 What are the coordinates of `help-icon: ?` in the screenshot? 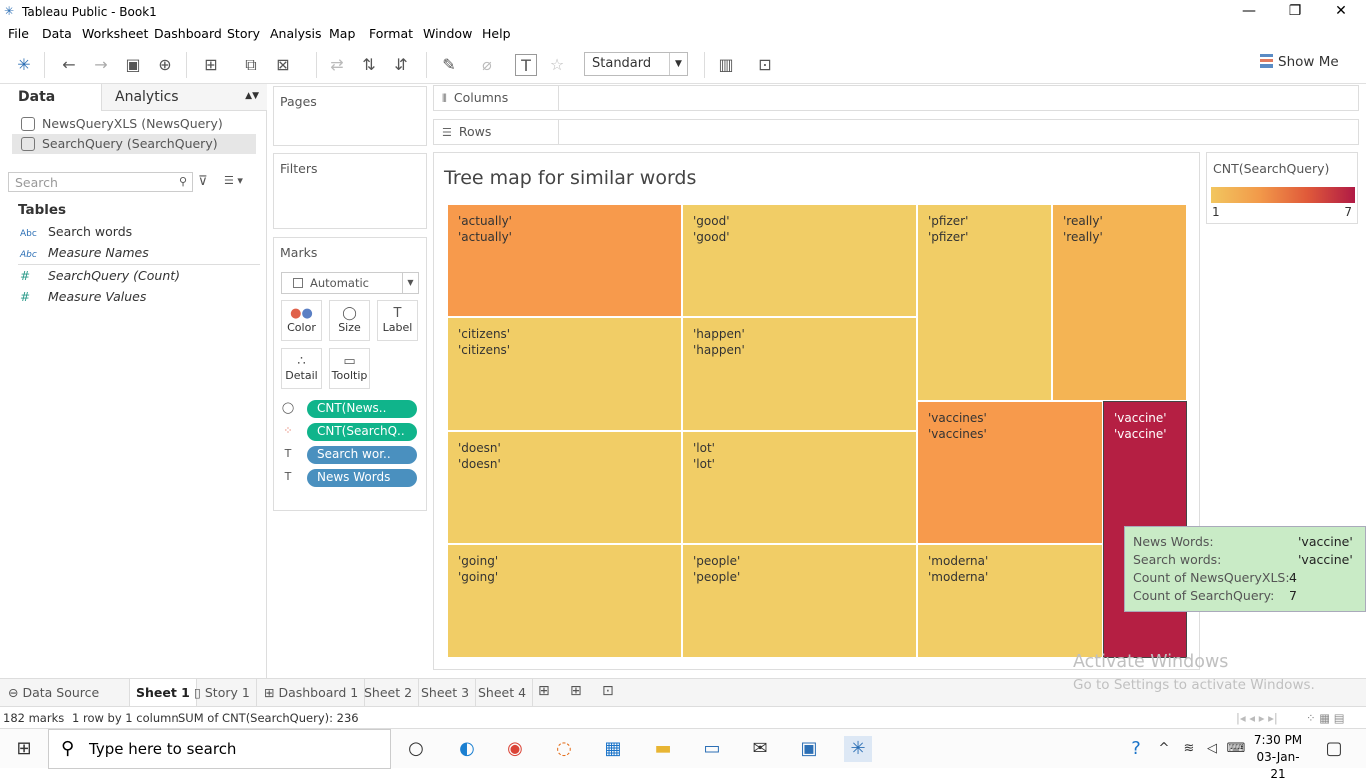 It's located at (1136, 749).